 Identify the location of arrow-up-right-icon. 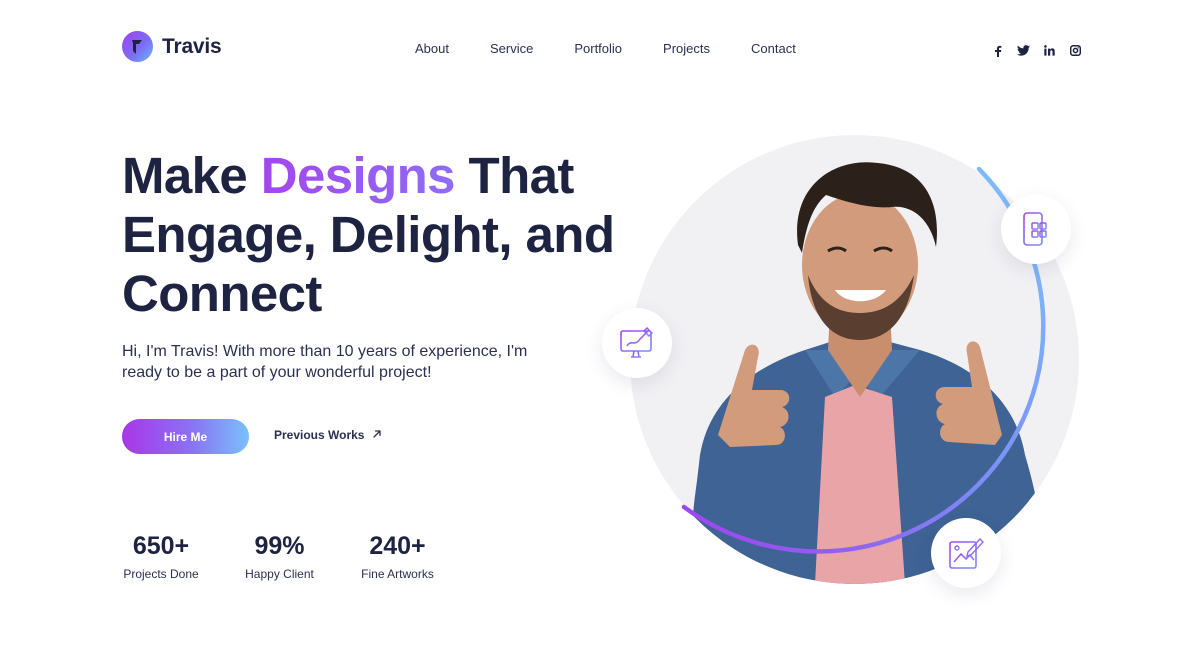
(377, 435).